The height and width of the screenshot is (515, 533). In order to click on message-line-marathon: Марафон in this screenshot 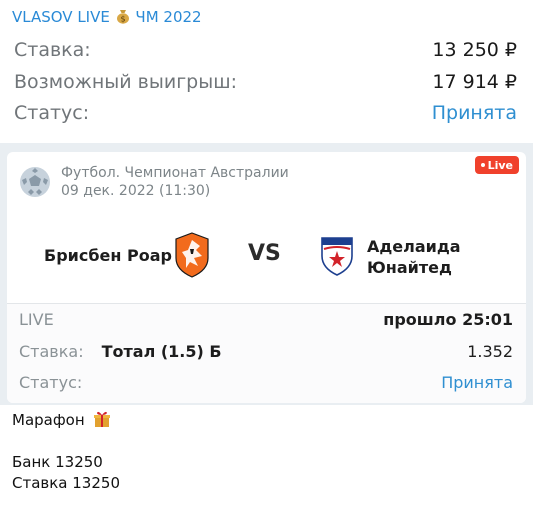, I will do `click(66, 420)`.